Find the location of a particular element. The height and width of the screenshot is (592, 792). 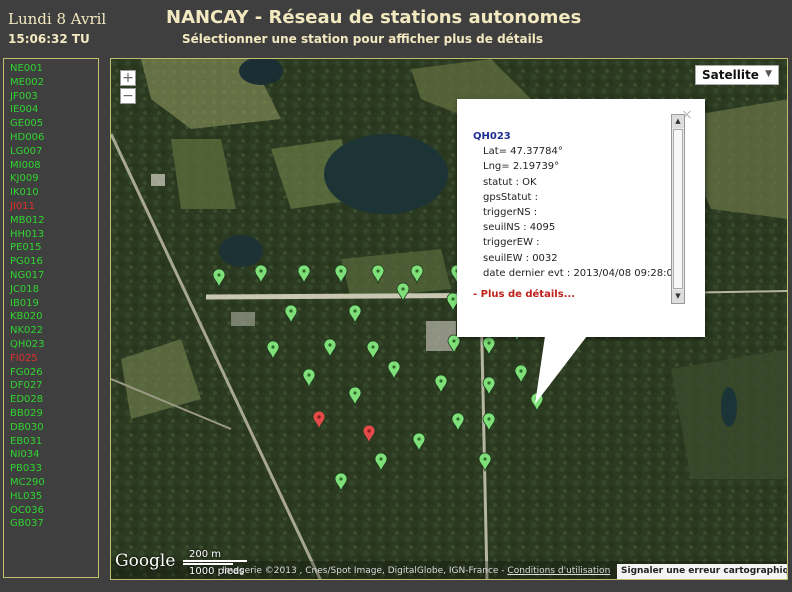

station-item-jc018: JC018 is located at coordinates (54, 290).